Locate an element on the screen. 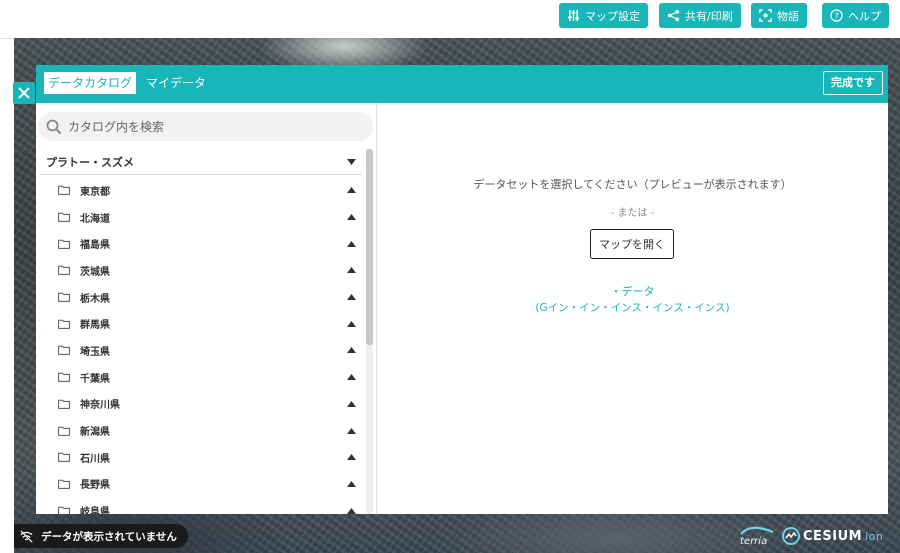 This screenshot has width=900, height=553. catalog-item: 岐阜県 is located at coordinates (201, 505).